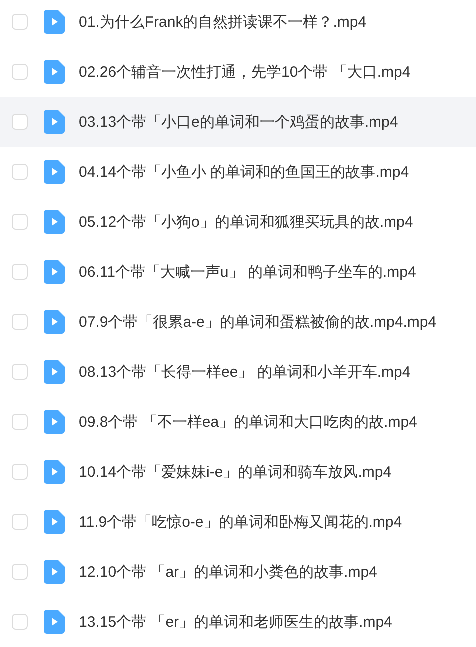 The image size is (476, 647). I want to click on file-name: 05.12个带「小狗o」的单词和狐狸买玩具的故.mp4, so click(246, 222).